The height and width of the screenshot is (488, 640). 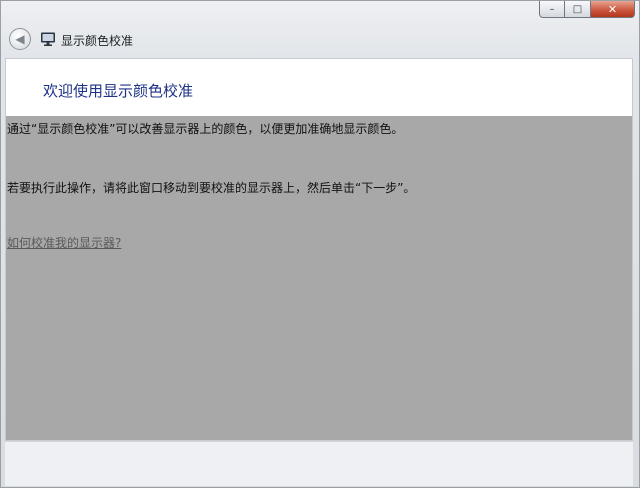 What do you see at coordinates (64, 242) in the screenshot?
I see `help-link: 如何校准我的显示器?` at bounding box center [64, 242].